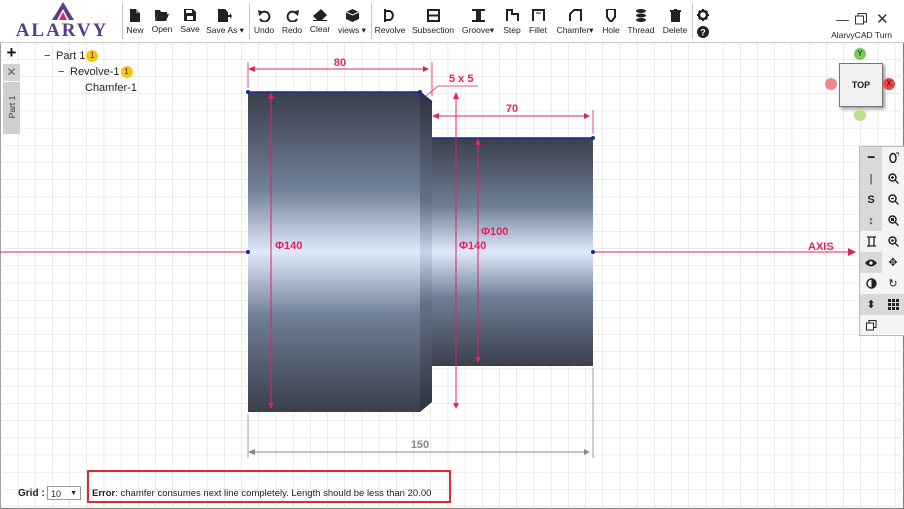 The width and height of the screenshot is (904, 509). What do you see at coordinates (703, 32) in the screenshot?
I see `help-icon: ?` at bounding box center [703, 32].